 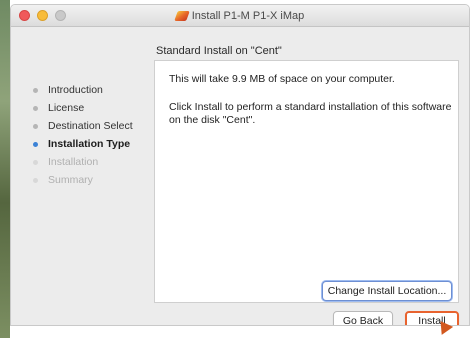 I want to click on page-title: Standard Install on "Cent", so click(x=219, y=51).